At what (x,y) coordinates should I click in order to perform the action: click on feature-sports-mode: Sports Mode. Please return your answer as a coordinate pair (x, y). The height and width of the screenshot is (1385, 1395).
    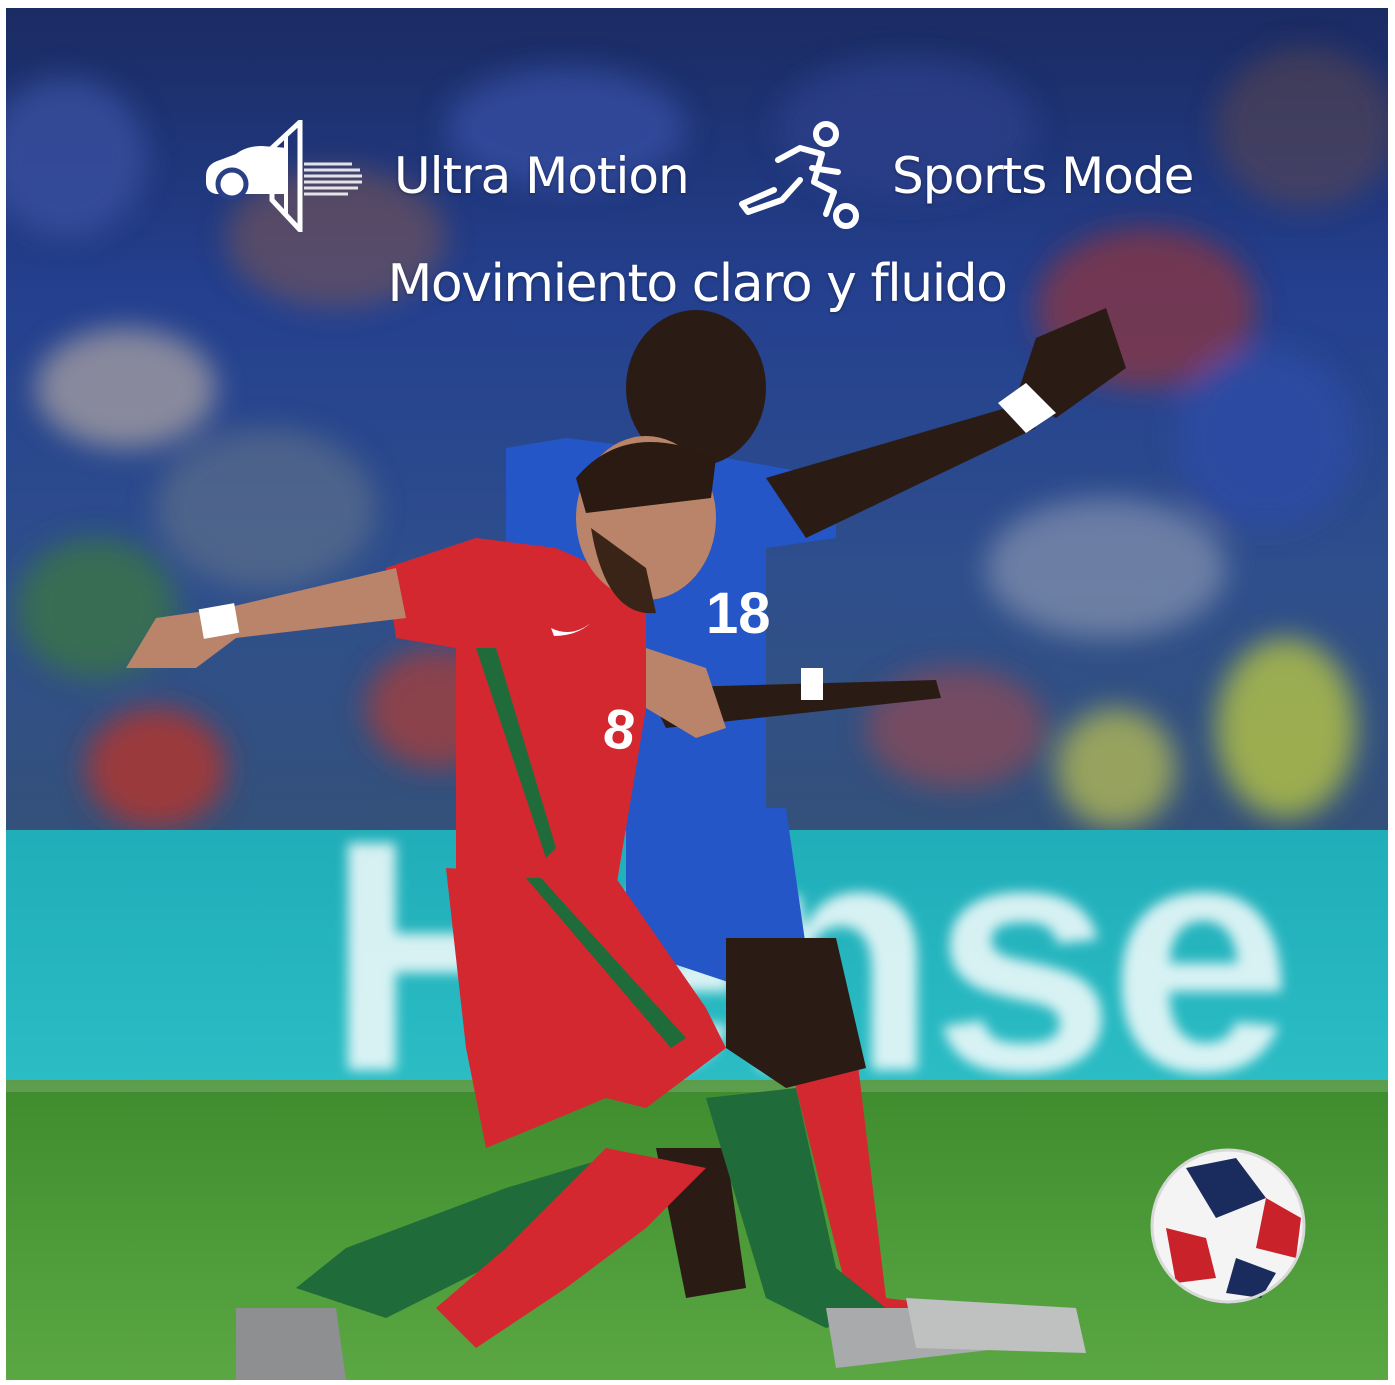
    Looking at the image, I should click on (966, 176).